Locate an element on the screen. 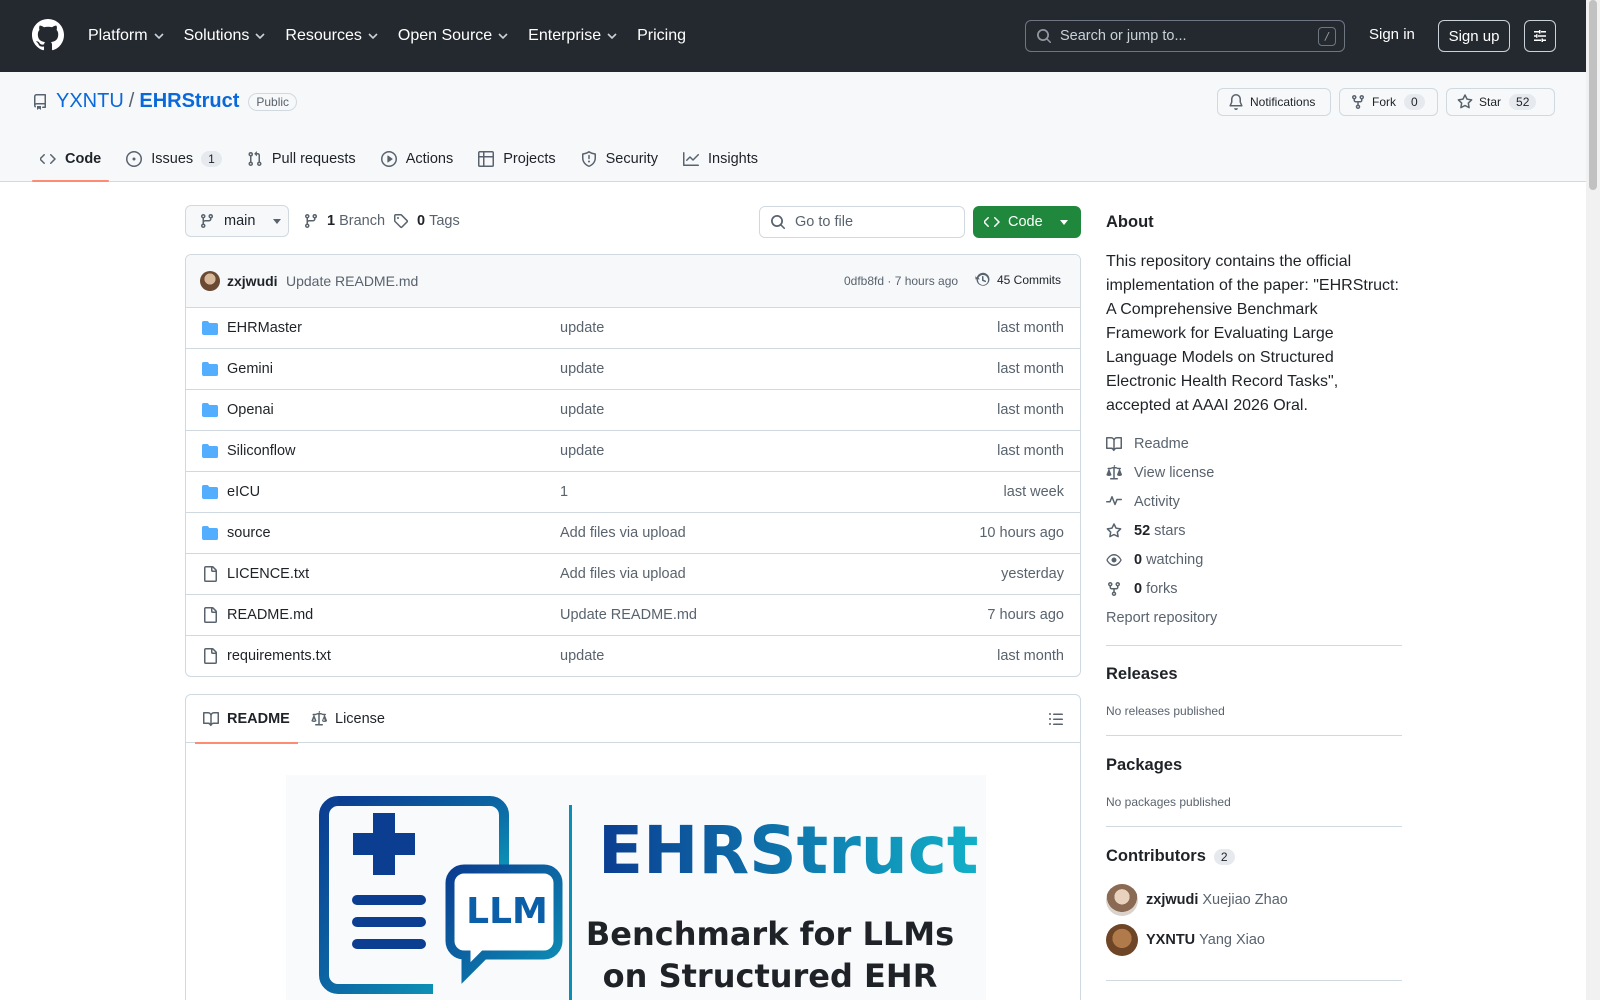  contributor-item: YXNTU Yang Xiao is located at coordinates (1185, 940).